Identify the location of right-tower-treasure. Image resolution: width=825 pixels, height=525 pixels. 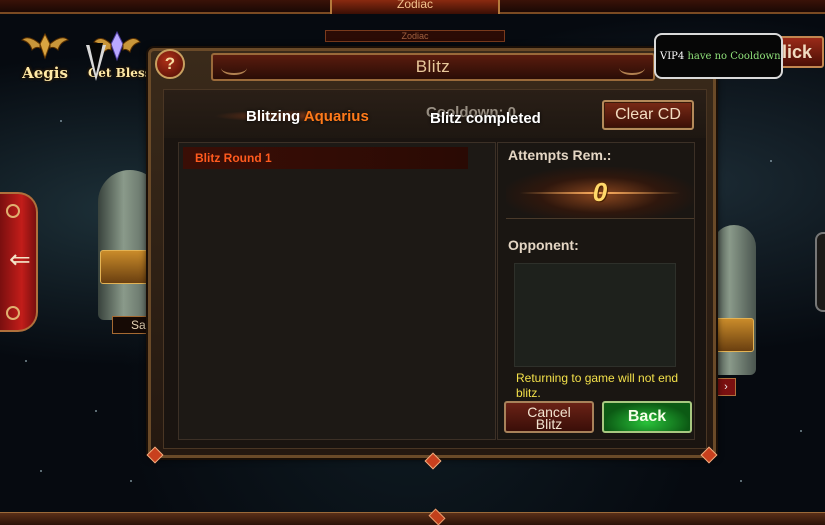
(734, 335).